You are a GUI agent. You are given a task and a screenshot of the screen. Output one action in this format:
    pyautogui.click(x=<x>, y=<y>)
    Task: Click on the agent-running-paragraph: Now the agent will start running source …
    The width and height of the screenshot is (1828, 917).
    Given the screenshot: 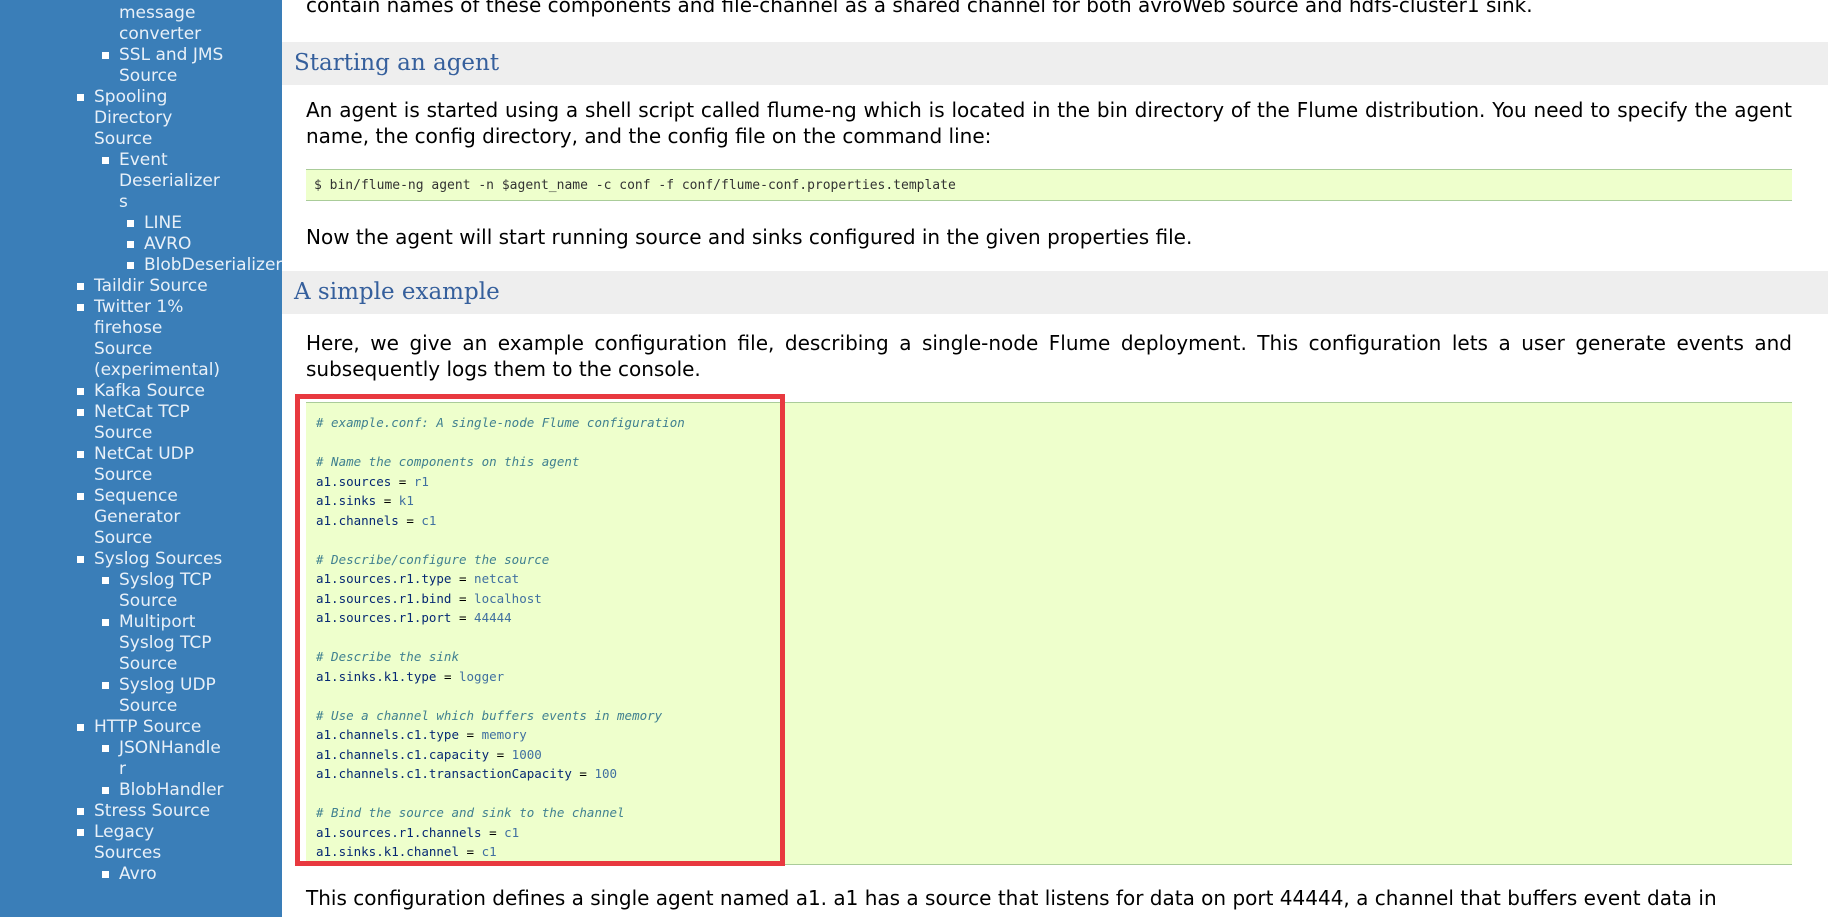 What is the action you would take?
    pyautogui.click(x=749, y=237)
    